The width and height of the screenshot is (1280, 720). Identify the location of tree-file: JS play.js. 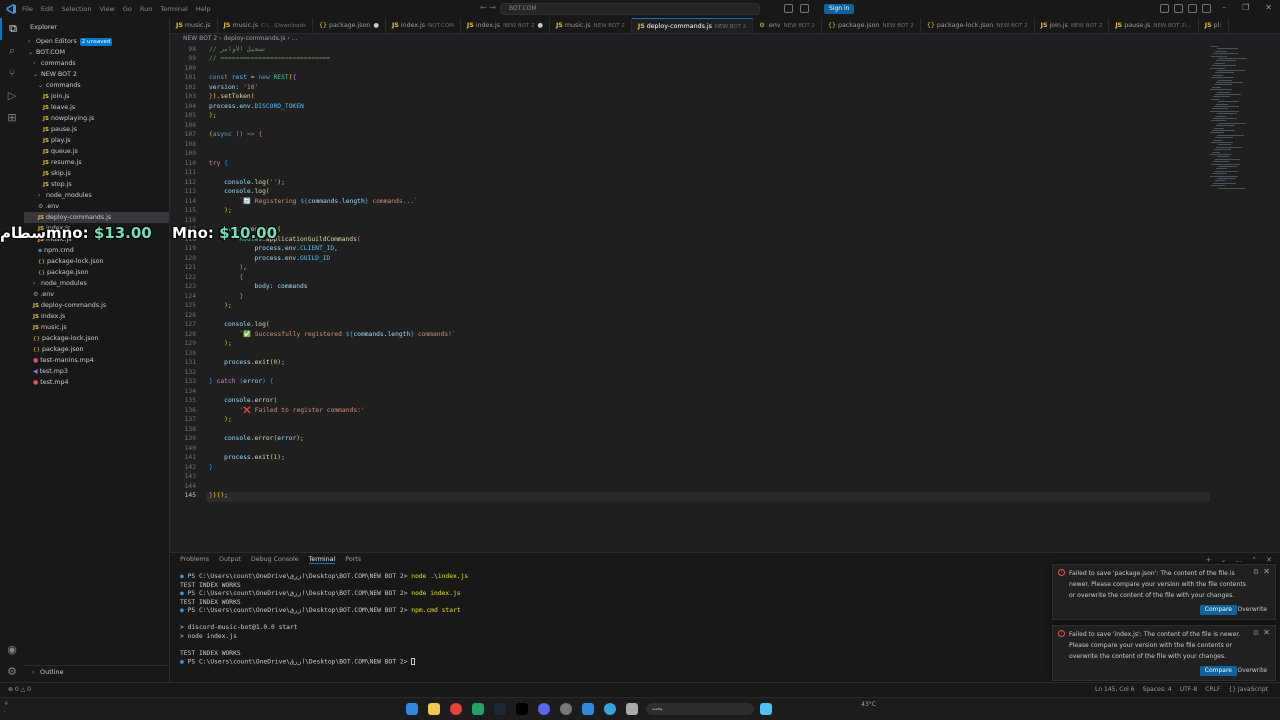
(96, 140).